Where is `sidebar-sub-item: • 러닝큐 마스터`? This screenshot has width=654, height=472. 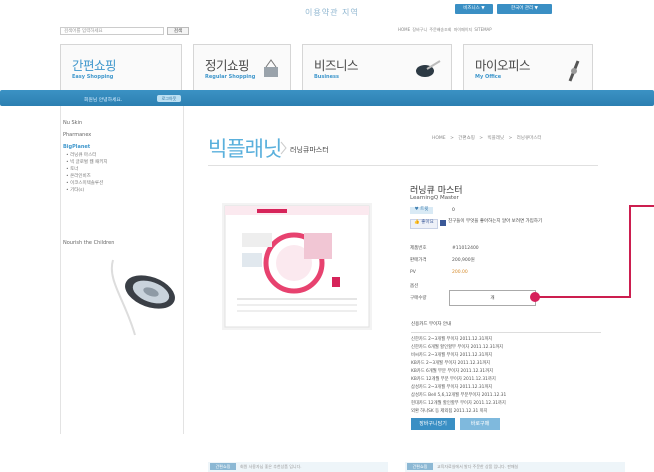 sidebar-sub-item: • 러닝큐 마스터 is located at coordinates (81, 155).